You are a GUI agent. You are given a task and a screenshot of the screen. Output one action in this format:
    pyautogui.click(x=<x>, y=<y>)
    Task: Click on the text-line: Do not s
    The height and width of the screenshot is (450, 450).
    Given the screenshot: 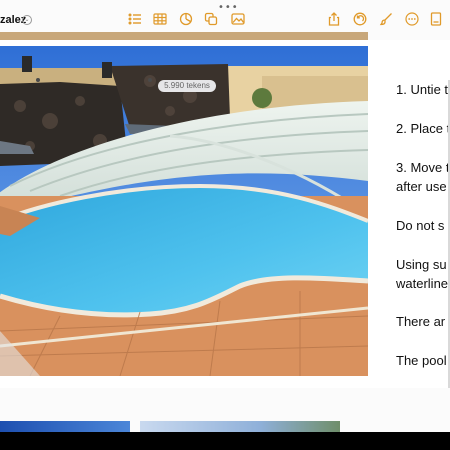 What is the action you would take?
    pyautogui.click(x=420, y=225)
    